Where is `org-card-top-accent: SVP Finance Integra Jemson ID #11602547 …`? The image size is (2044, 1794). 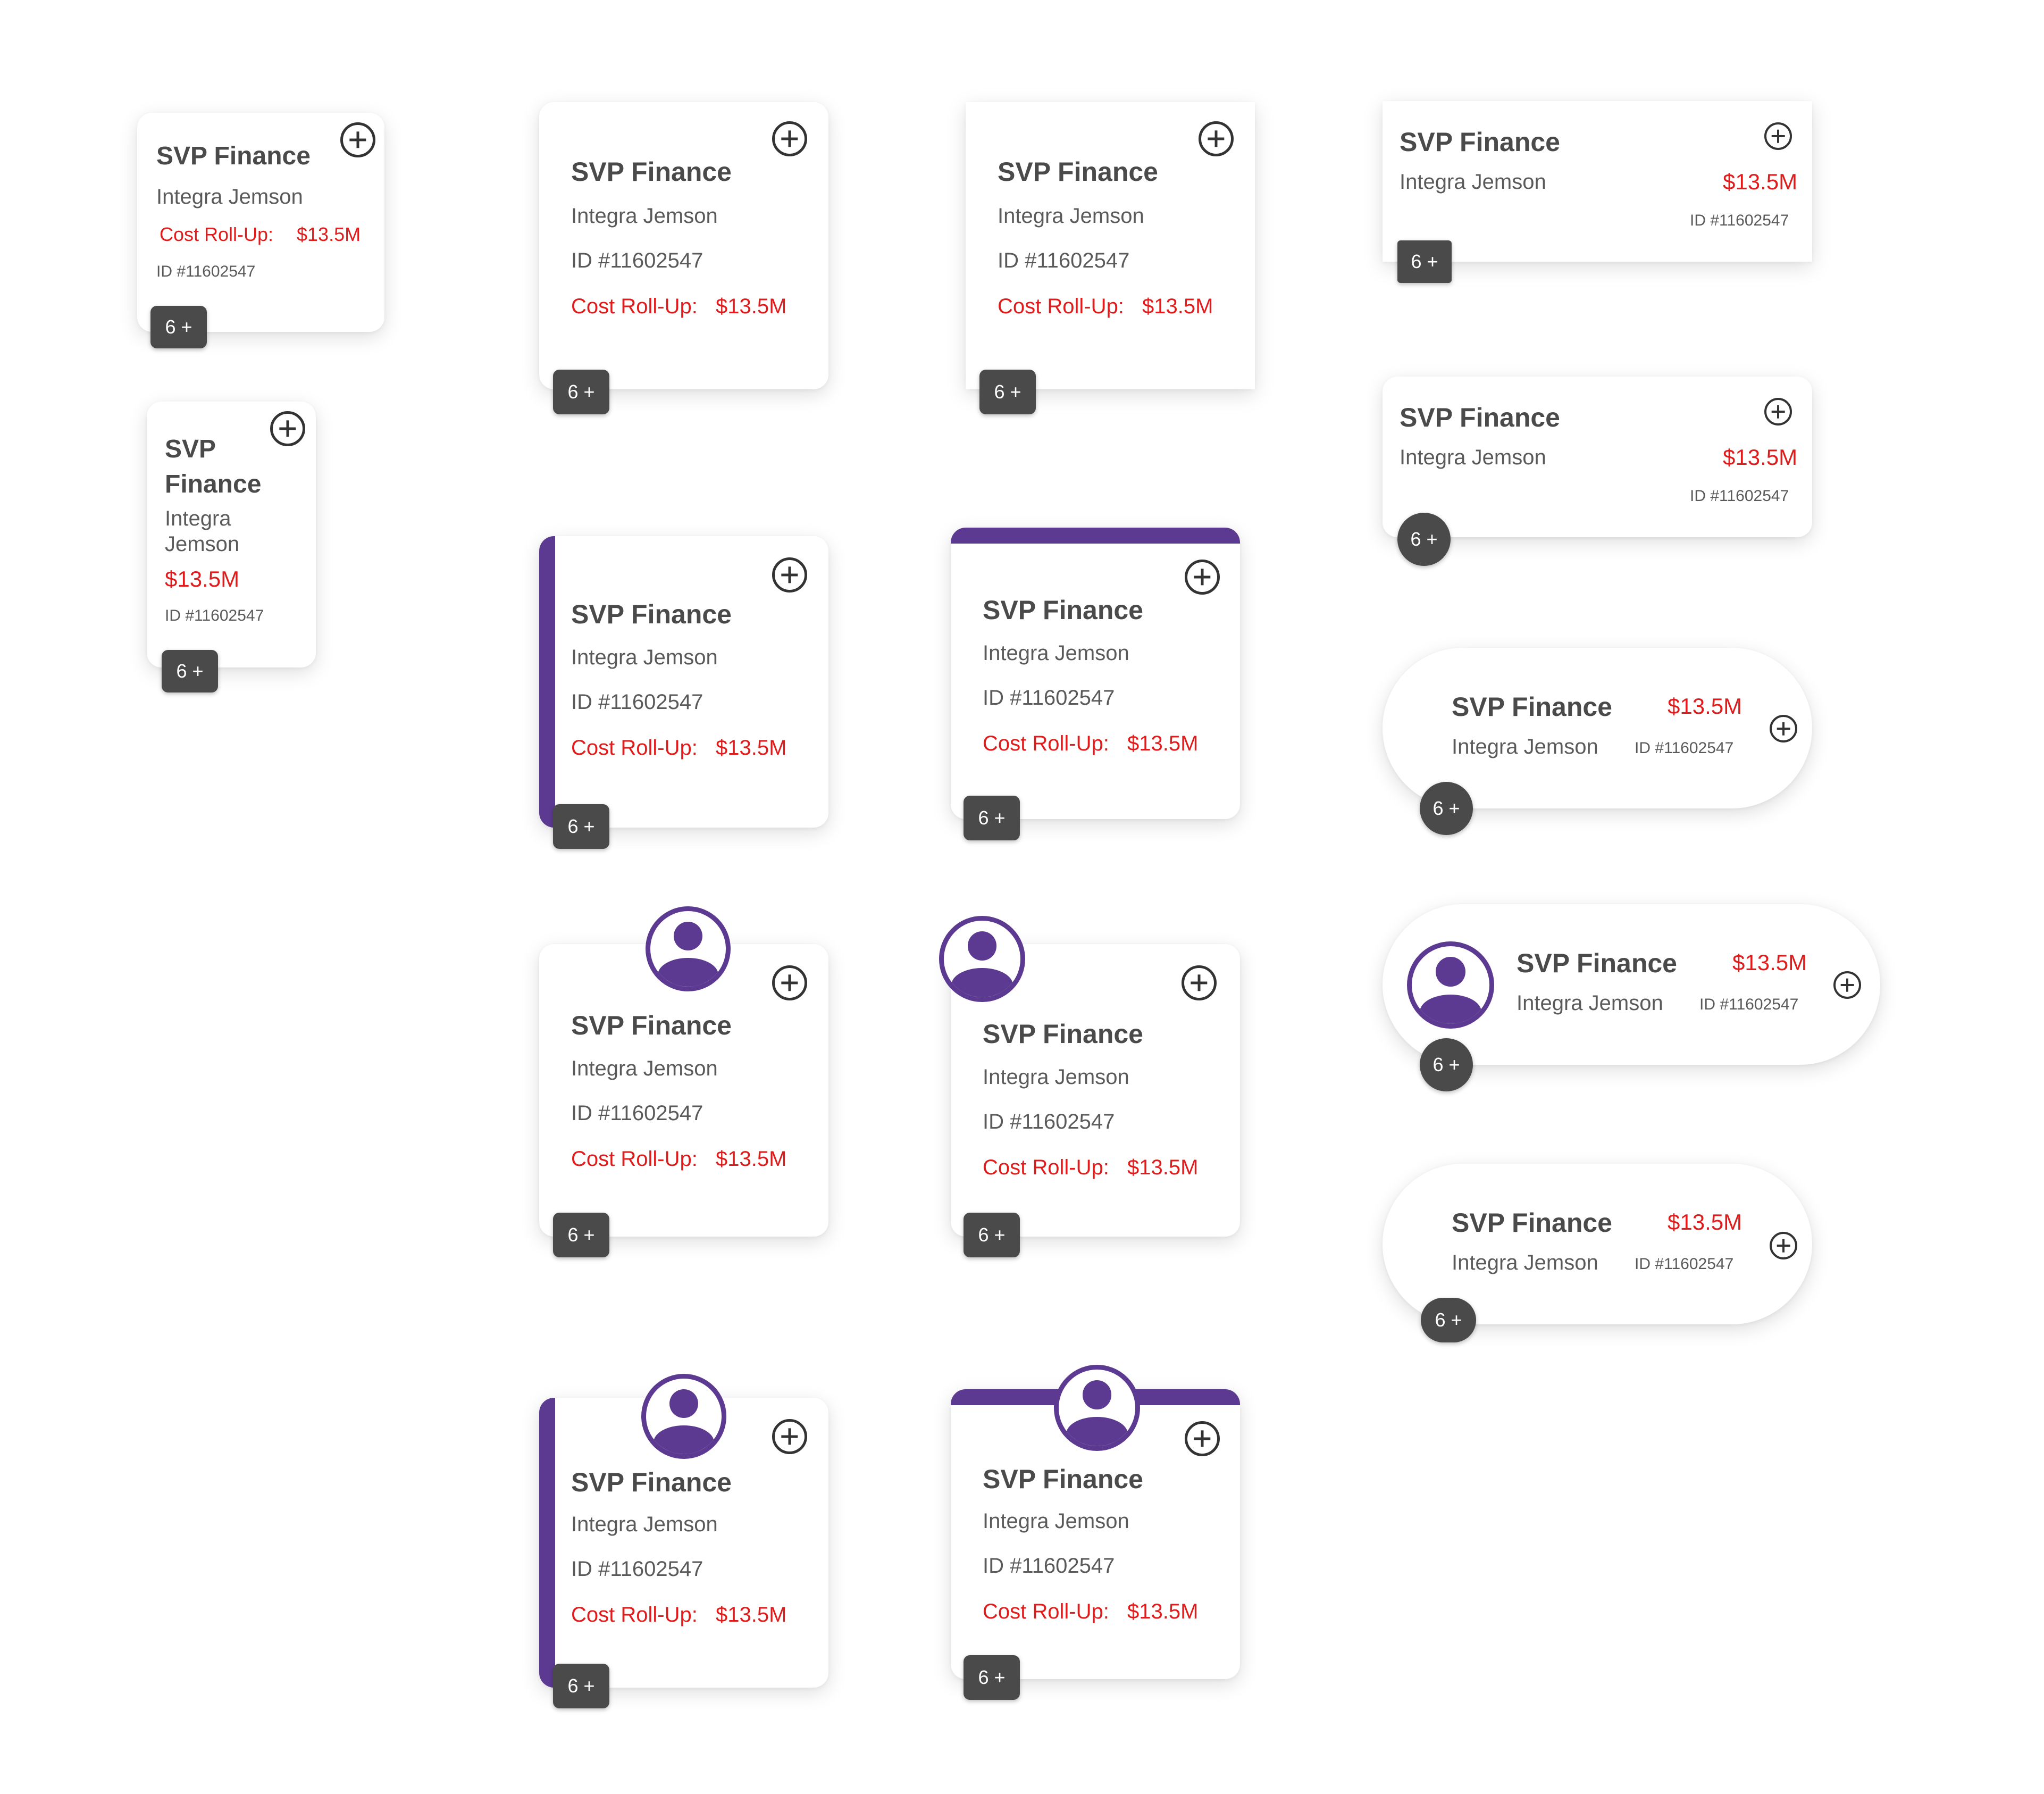 org-card-top-accent: SVP Finance Integra Jemson ID #11602547 … is located at coordinates (1095, 673).